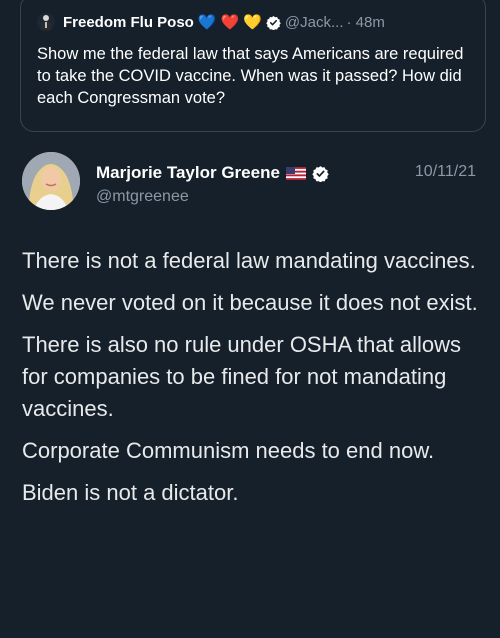  Describe the element at coordinates (207, 22) in the screenshot. I see `blue-heart-icon: 💙` at that location.